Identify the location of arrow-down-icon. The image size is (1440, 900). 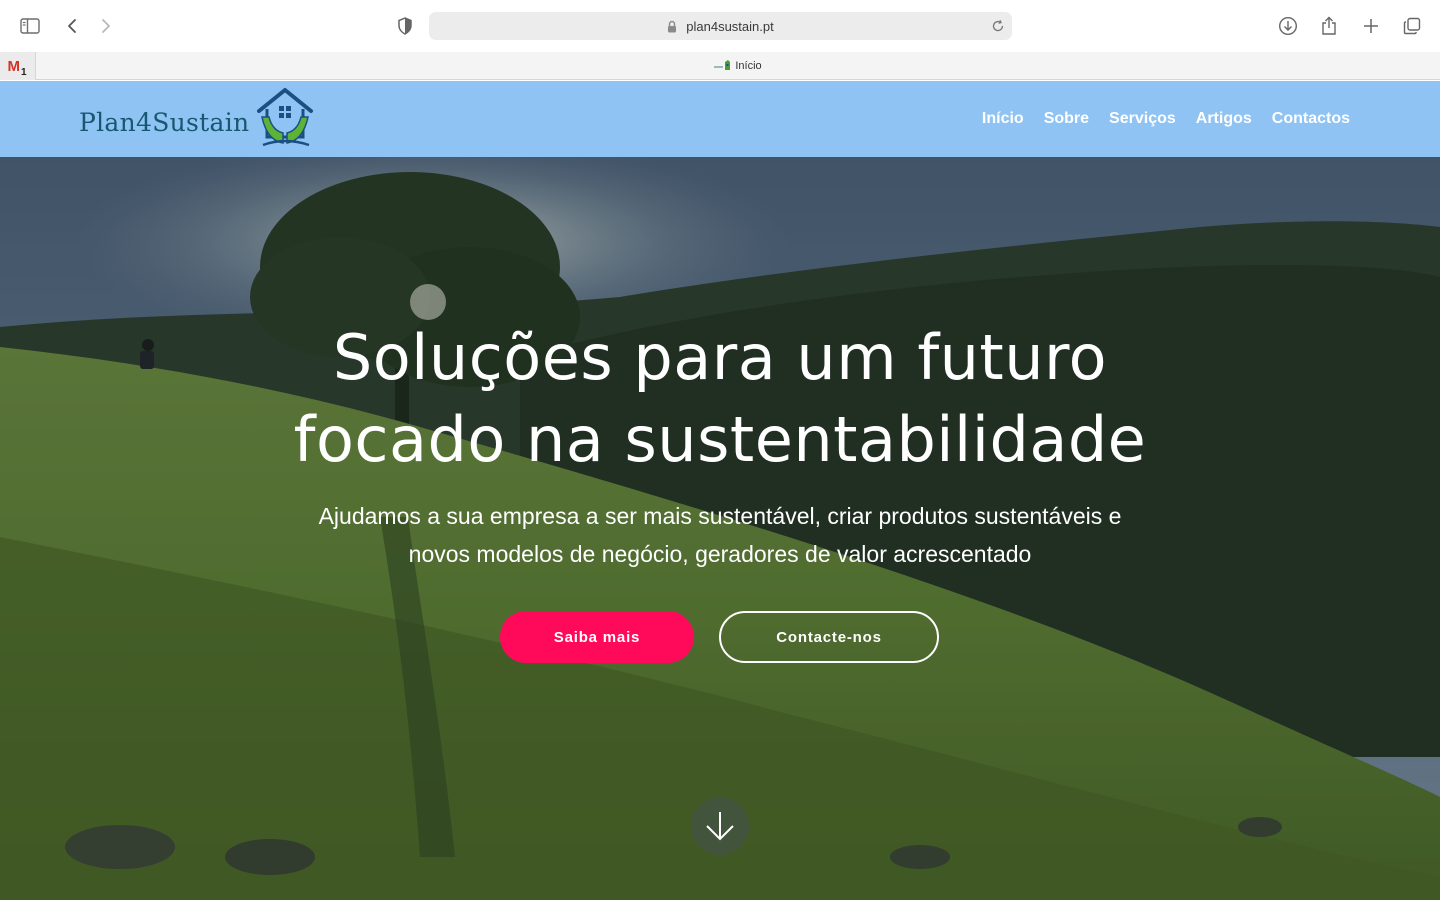
(720, 826).